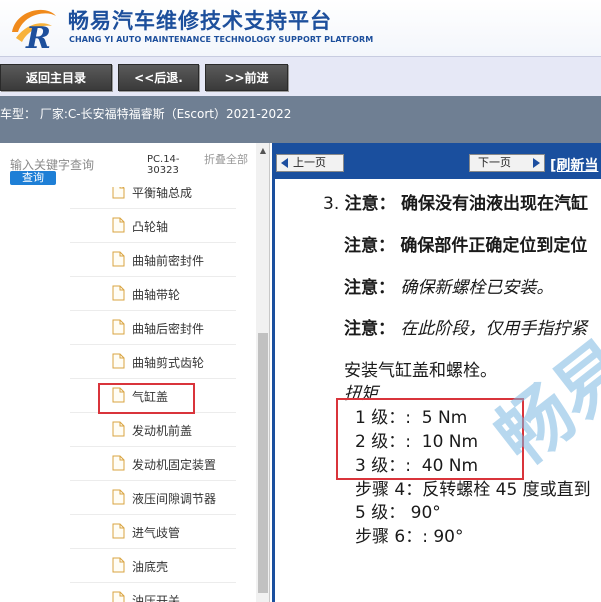 The image size is (601, 602). What do you see at coordinates (174, 465) in the screenshot?
I see `tree-item-label: 发动机固定装置` at bounding box center [174, 465].